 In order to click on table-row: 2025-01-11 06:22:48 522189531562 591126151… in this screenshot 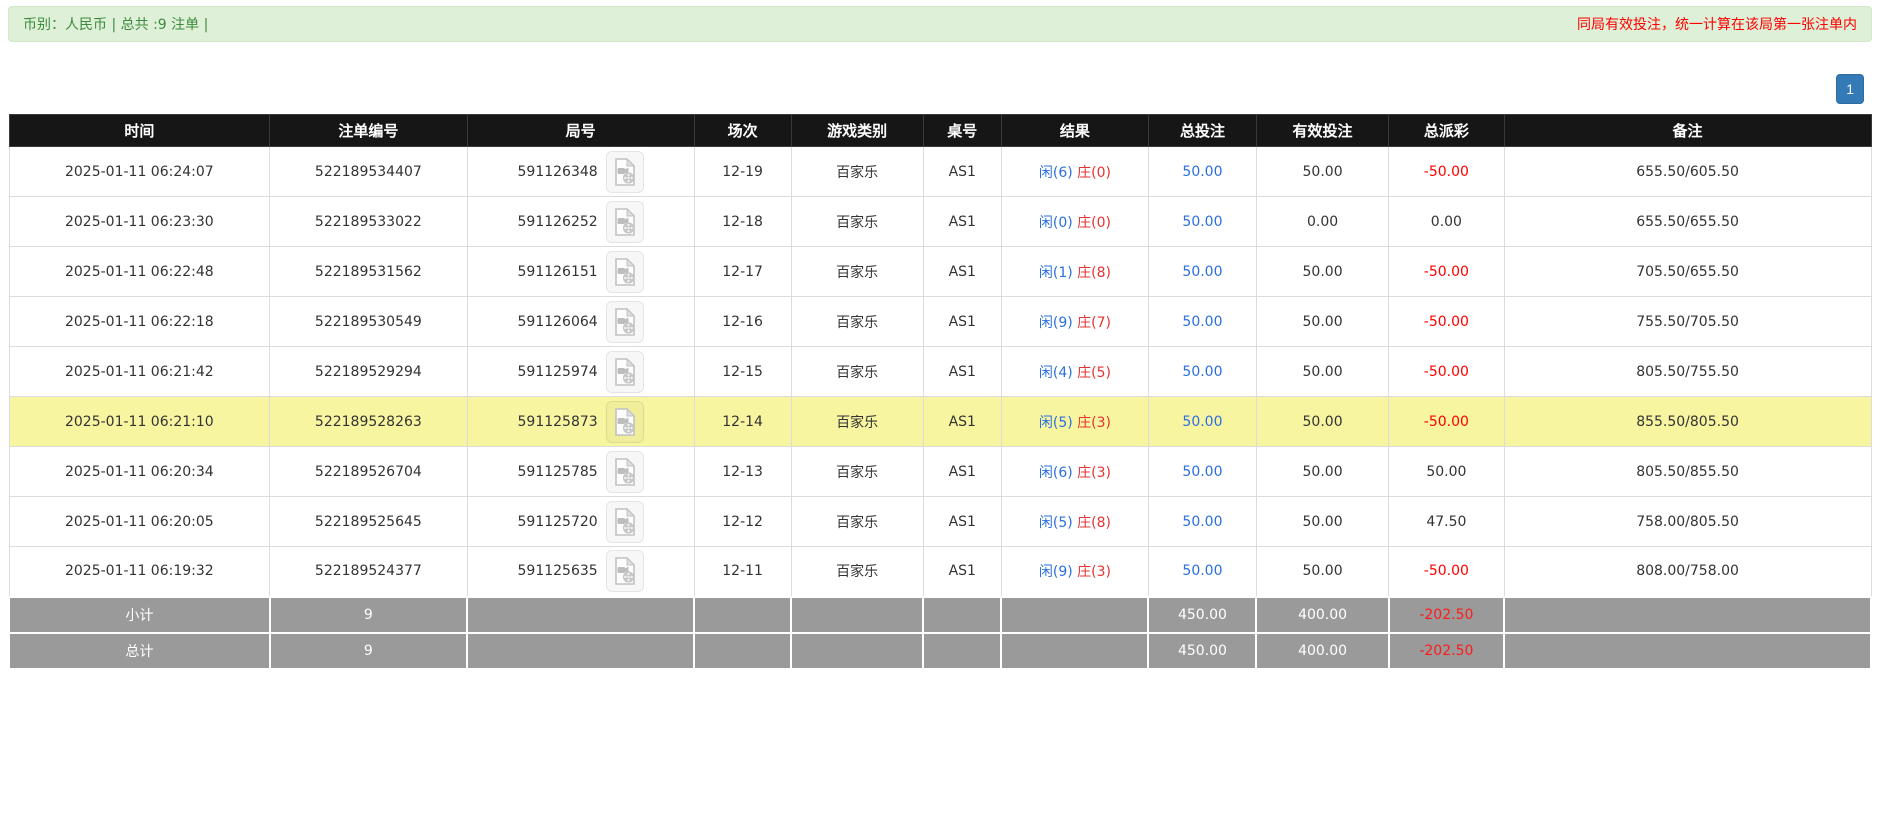, I will do `click(940, 271)`.